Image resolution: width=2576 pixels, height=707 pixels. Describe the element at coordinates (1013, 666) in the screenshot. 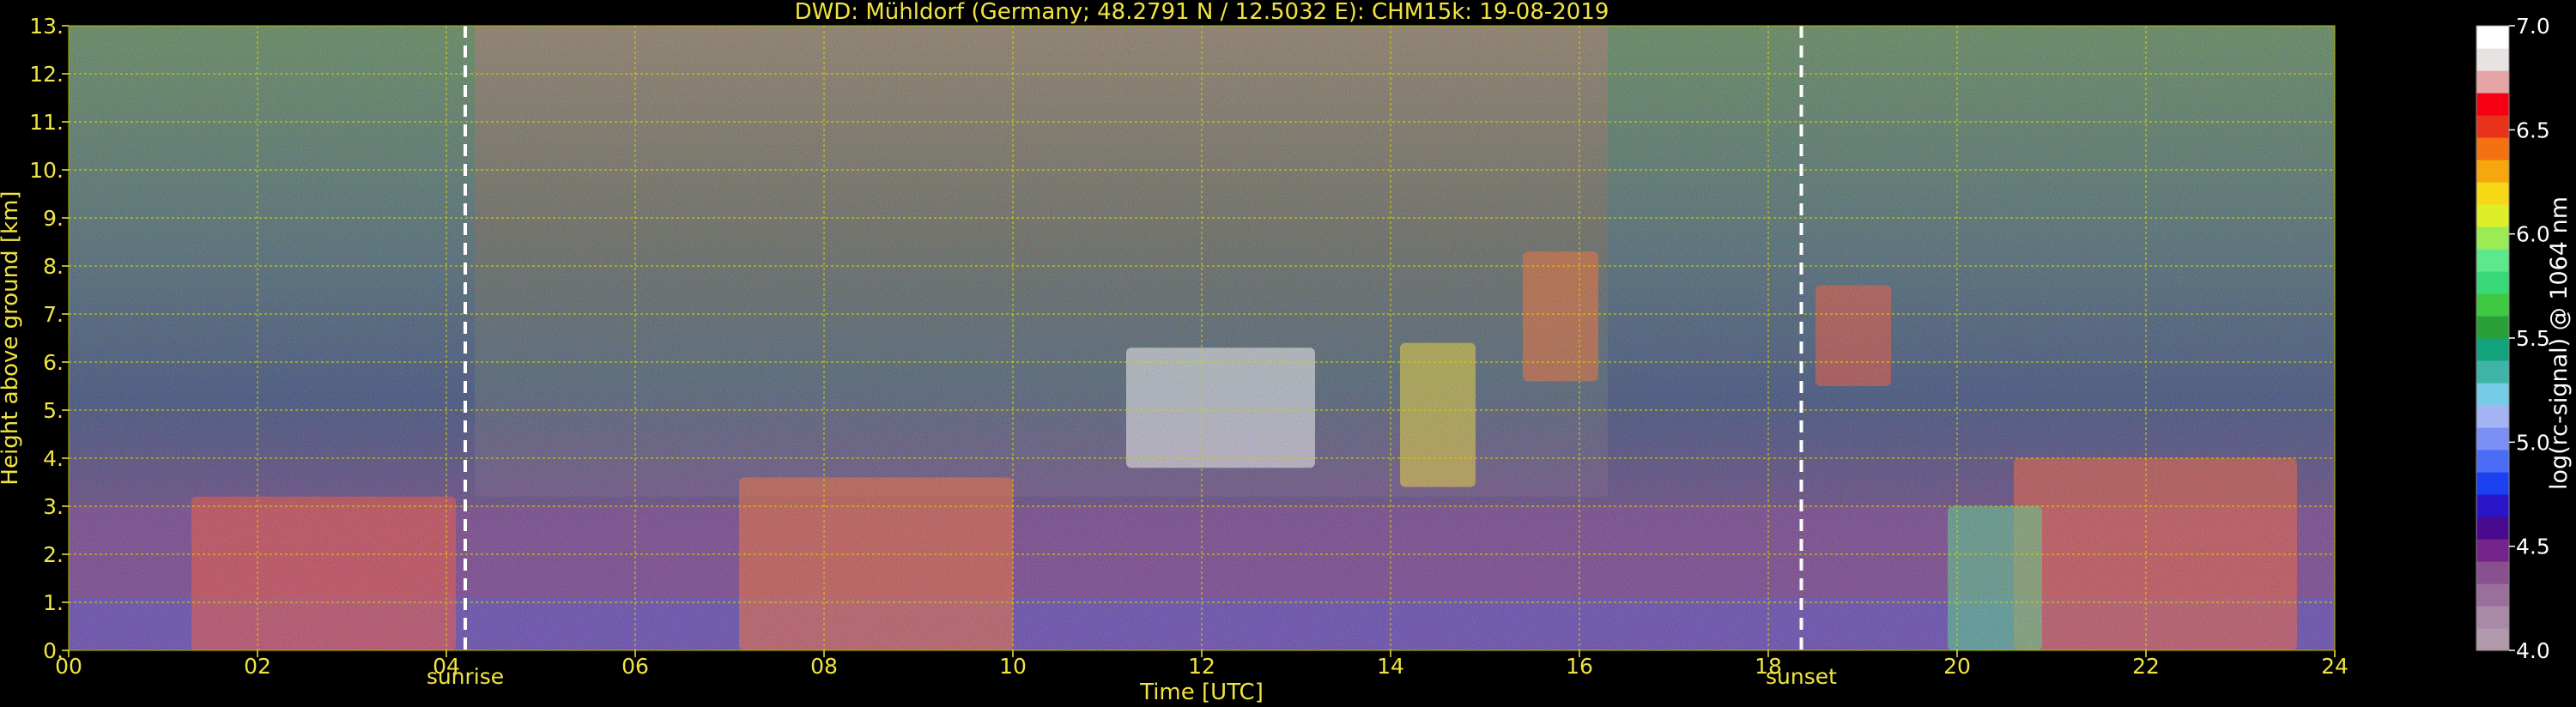

I see `x-tick-label: 10` at that location.